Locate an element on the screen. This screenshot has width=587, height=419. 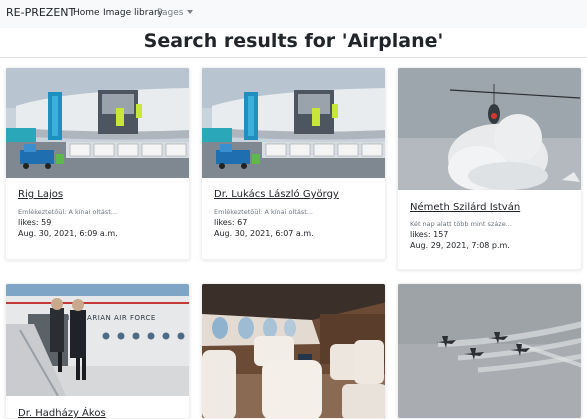
caret-down-icon is located at coordinates (190, 11).